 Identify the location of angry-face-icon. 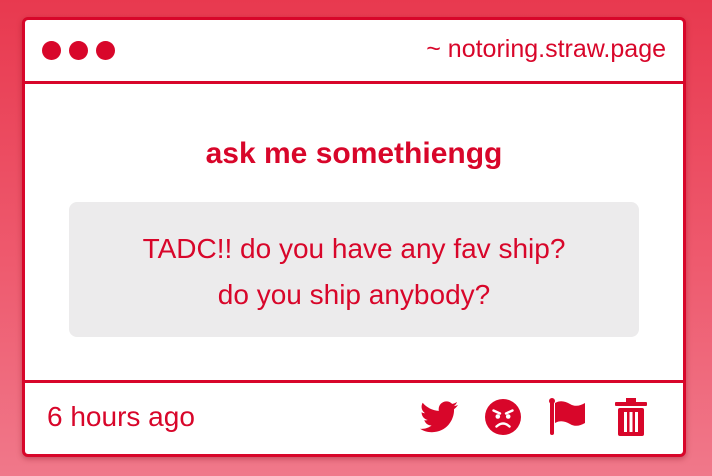
(503, 417).